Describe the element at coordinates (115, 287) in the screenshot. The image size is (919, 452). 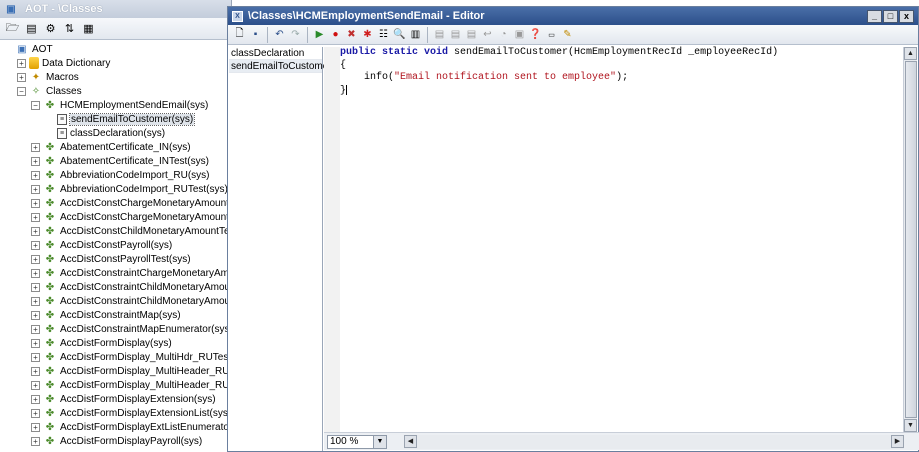
I see `tree-item: + ✤ AccDistConstraintChildMonetaryAmount(s` at that location.